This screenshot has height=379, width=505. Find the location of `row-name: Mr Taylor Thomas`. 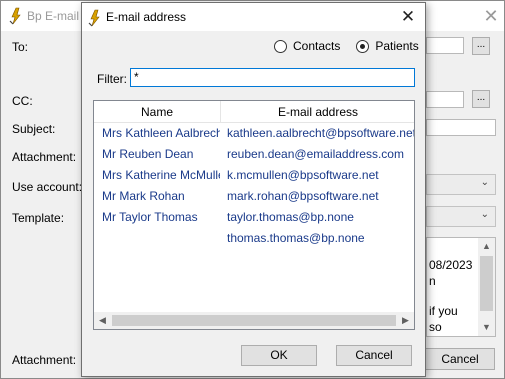

row-name: Mr Taylor Thomas is located at coordinates (150, 217).